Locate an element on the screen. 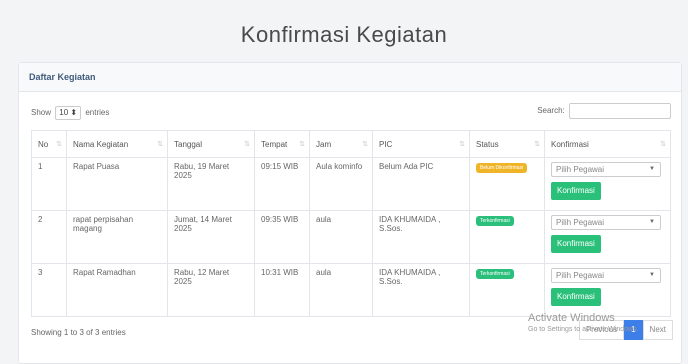 Image resolution: width=688 pixels, height=364 pixels. entries-select: 10 ⬍ is located at coordinates (68, 113).